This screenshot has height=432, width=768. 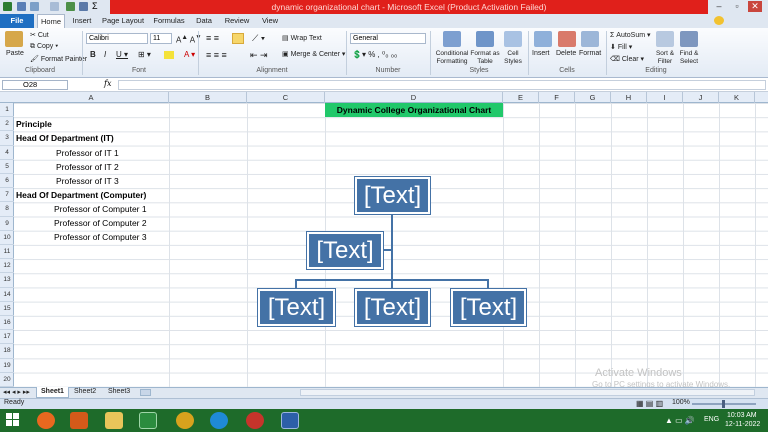 What do you see at coordinates (100, 223) in the screenshot?
I see `cell-a9: Professor of Computer 2` at bounding box center [100, 223].